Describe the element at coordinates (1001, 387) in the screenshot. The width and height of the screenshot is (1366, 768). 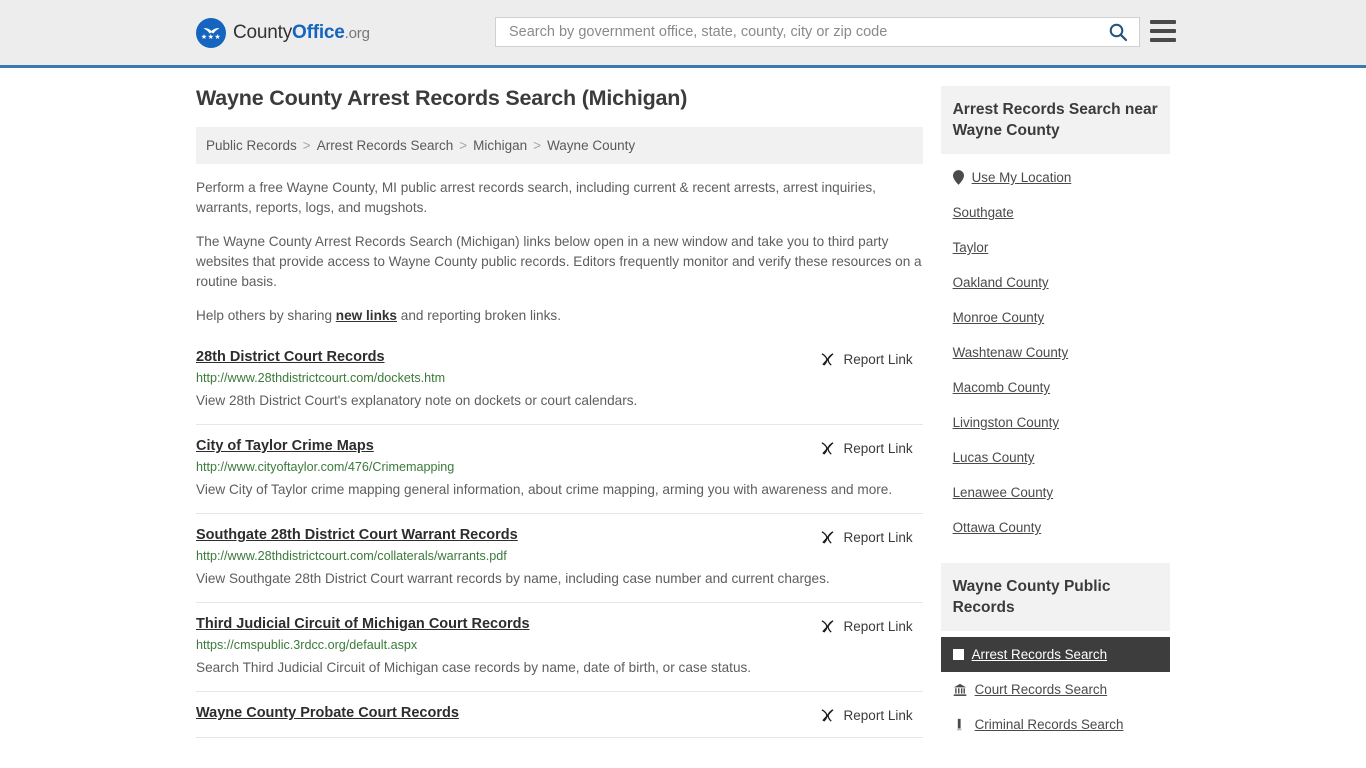
I see `nearby-item-label: Macomb County` at that location.